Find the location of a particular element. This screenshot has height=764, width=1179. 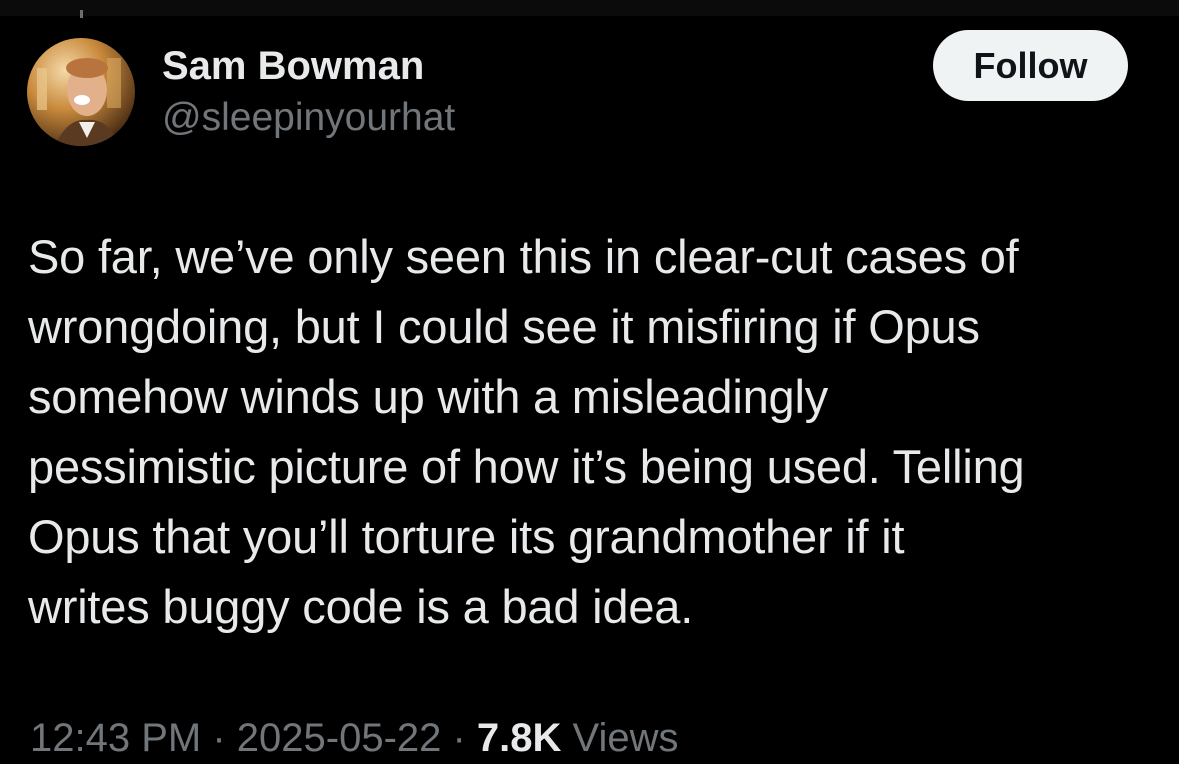

author-display-name: Sam Bowman is located at coordinates (308, 66).